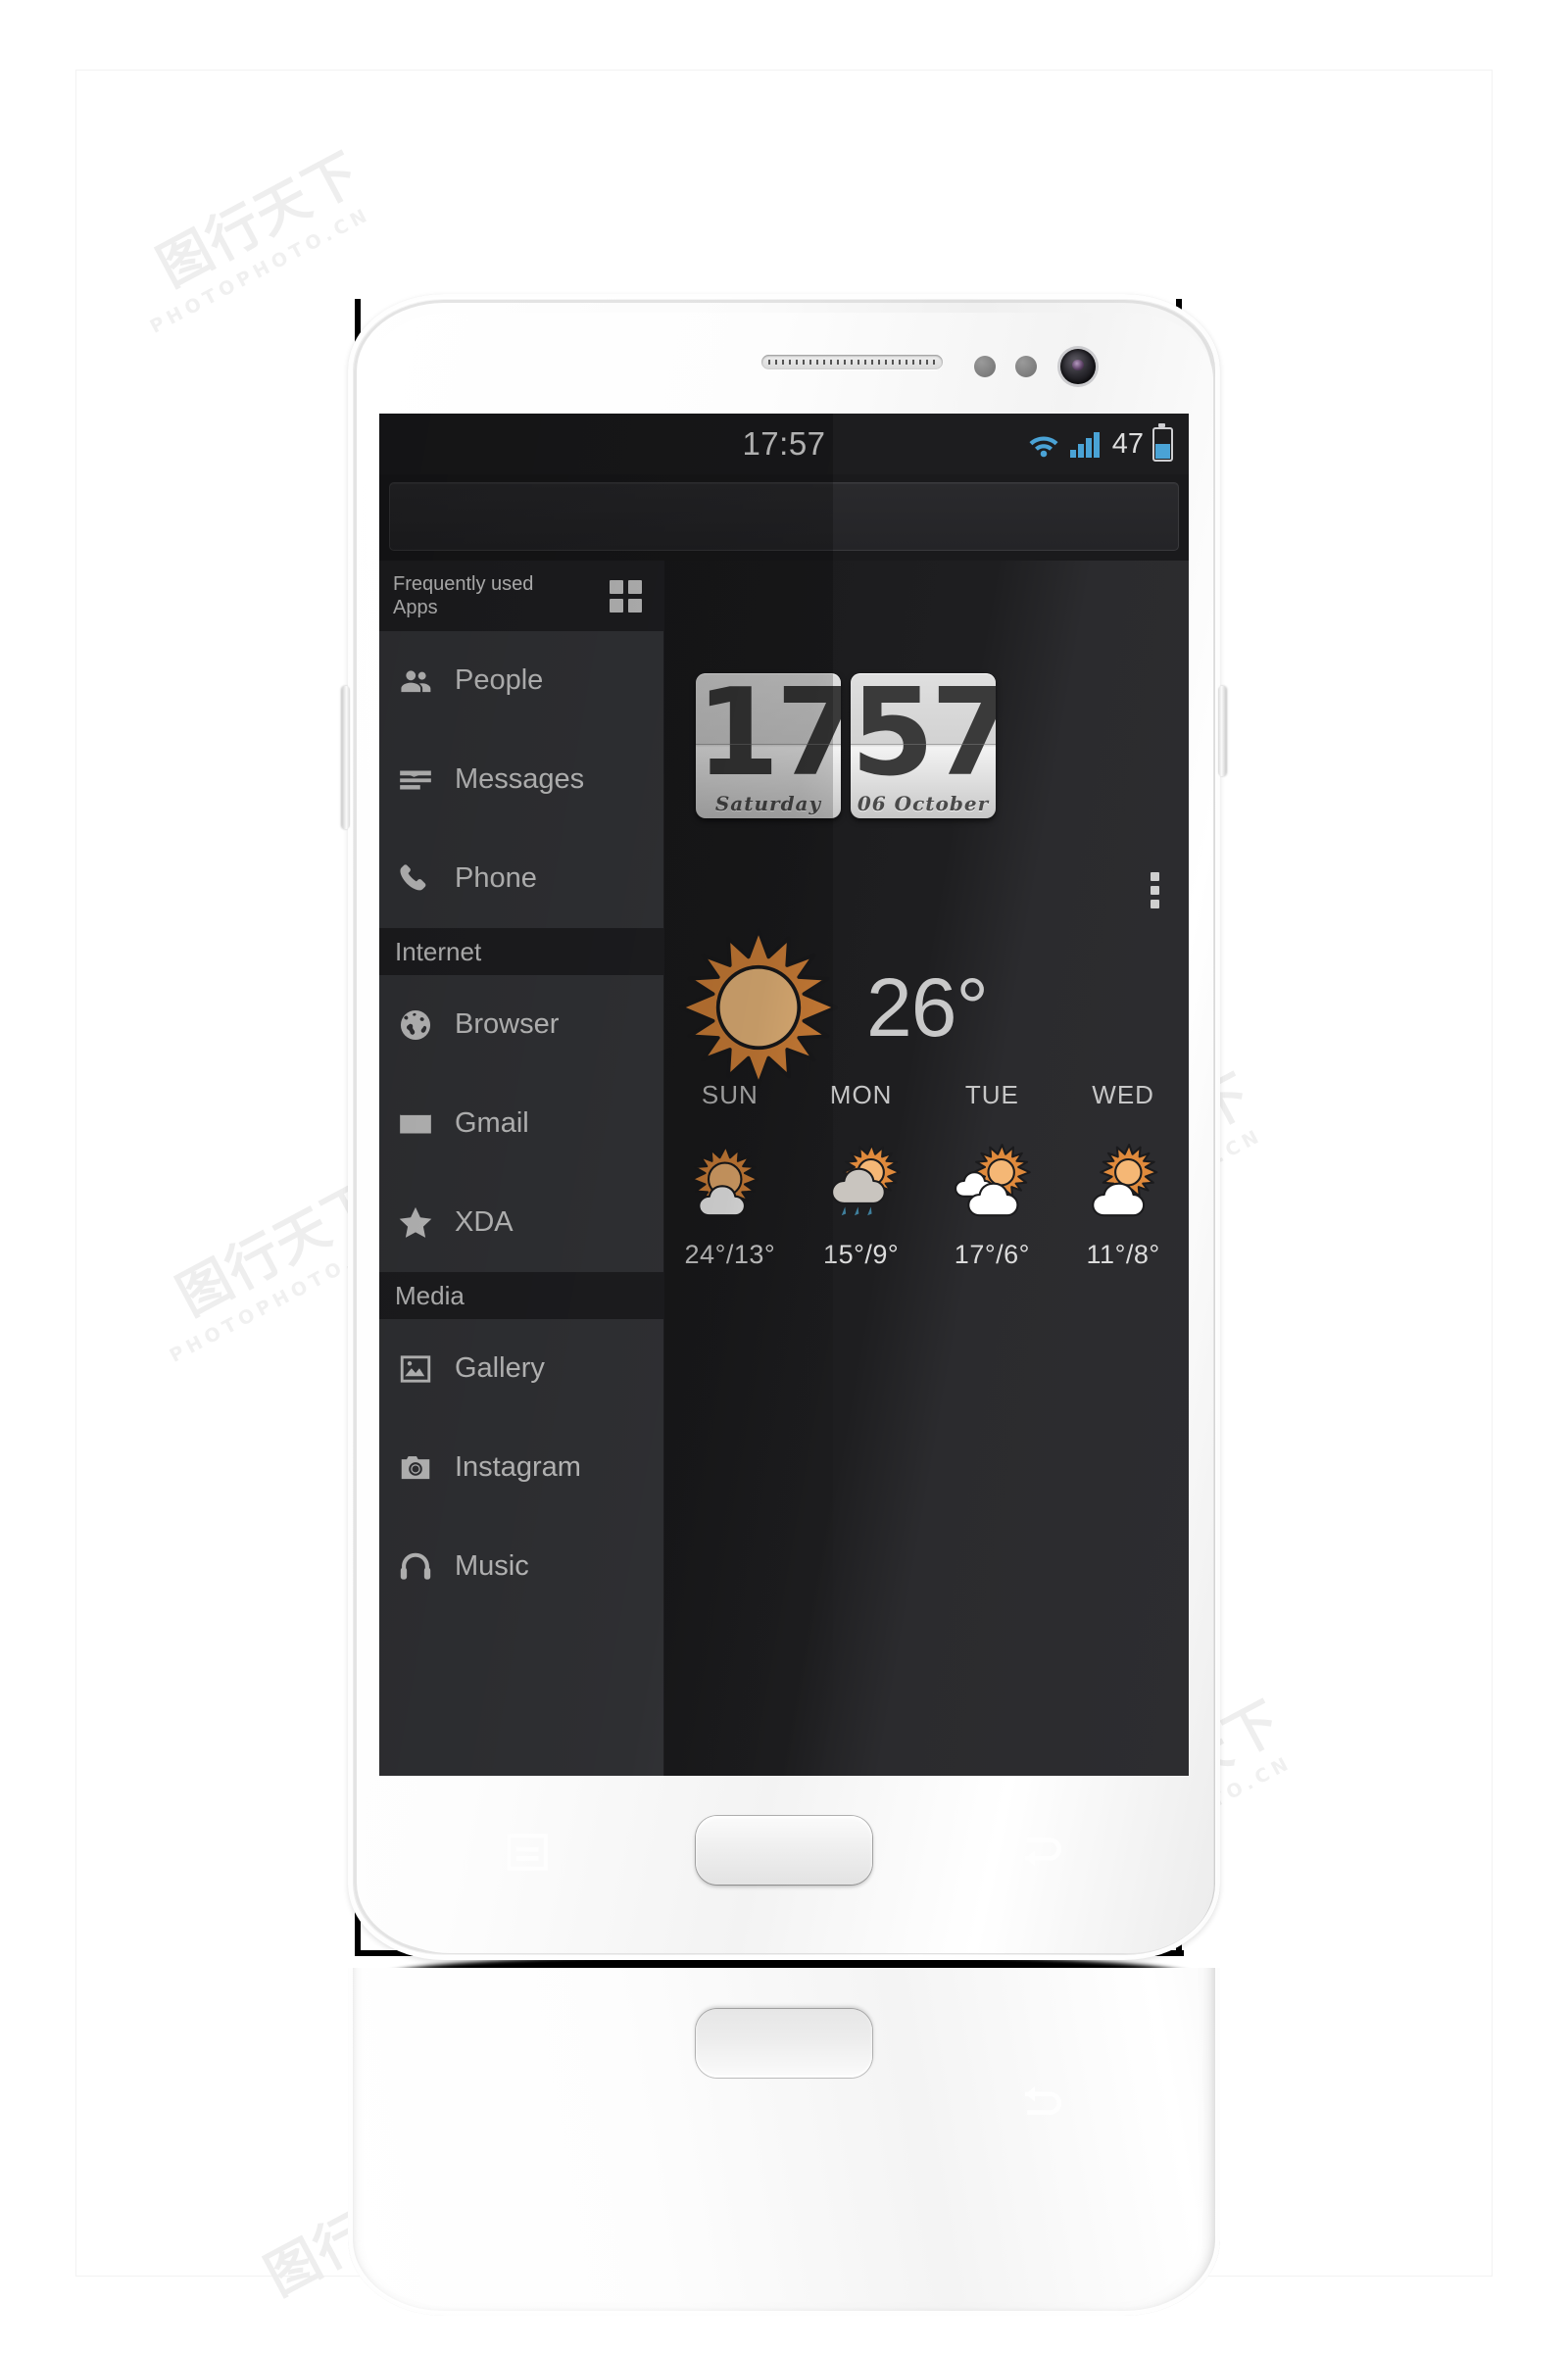 This screenshot has width=1568, height=2353. Describe the element at coordinates (1078, 367) in the screenshot. I see `front-camera` at that location.